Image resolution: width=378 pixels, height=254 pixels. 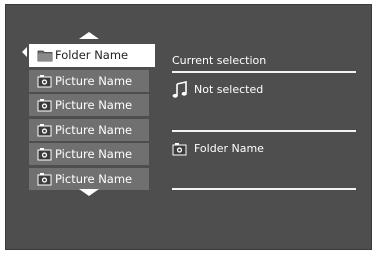 What do you see at coordinates (179, 89) in the screenshot?
I see `music-note-icon` at bounding box center [179, 89].